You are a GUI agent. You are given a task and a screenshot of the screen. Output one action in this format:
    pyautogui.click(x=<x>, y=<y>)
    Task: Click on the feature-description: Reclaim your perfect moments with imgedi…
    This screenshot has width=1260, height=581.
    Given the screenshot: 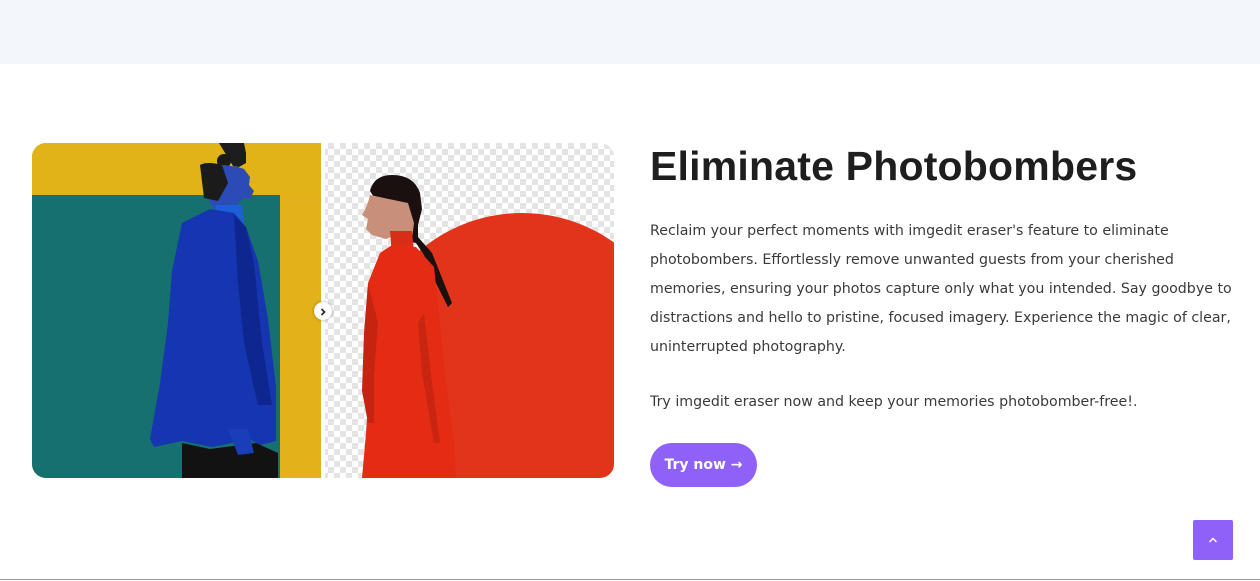 What is the action you would take?
    pyautogui.click(x=941, y=289)
    